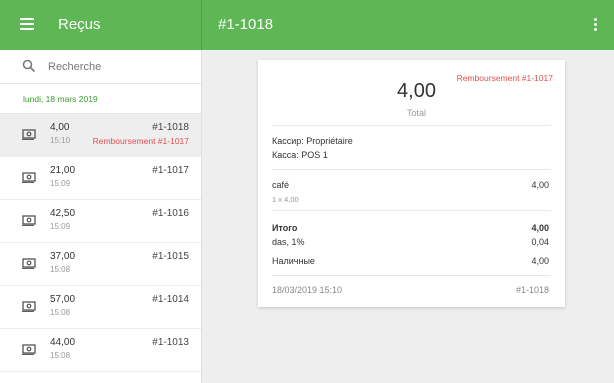 This screenshot has height=383, width=614. I want to click on receipt-list-item: 21,00 15:09 #1-1017, so click(100, 178).